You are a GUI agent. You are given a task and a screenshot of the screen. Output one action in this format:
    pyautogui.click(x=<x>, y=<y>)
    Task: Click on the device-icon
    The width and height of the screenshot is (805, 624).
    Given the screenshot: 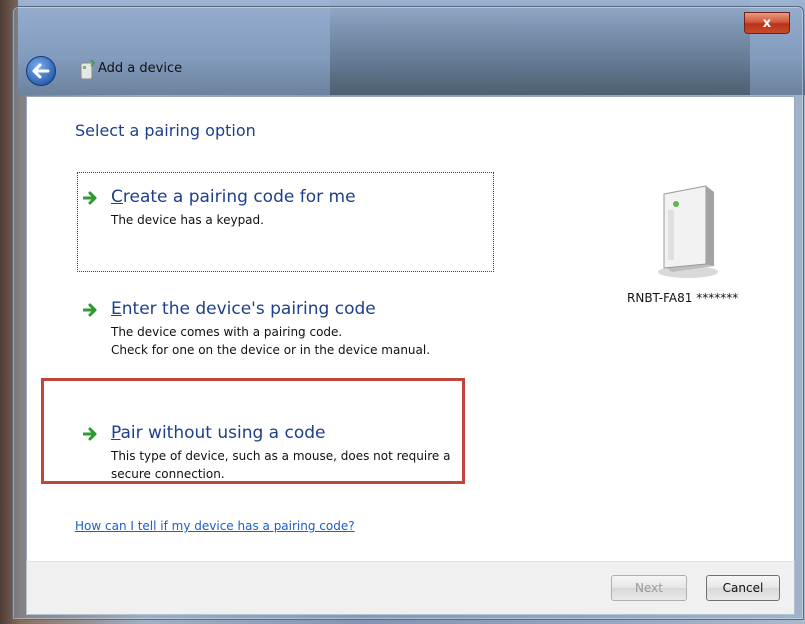 What is the action you would take?
    pyautogui.click(x=88, y=69)
    